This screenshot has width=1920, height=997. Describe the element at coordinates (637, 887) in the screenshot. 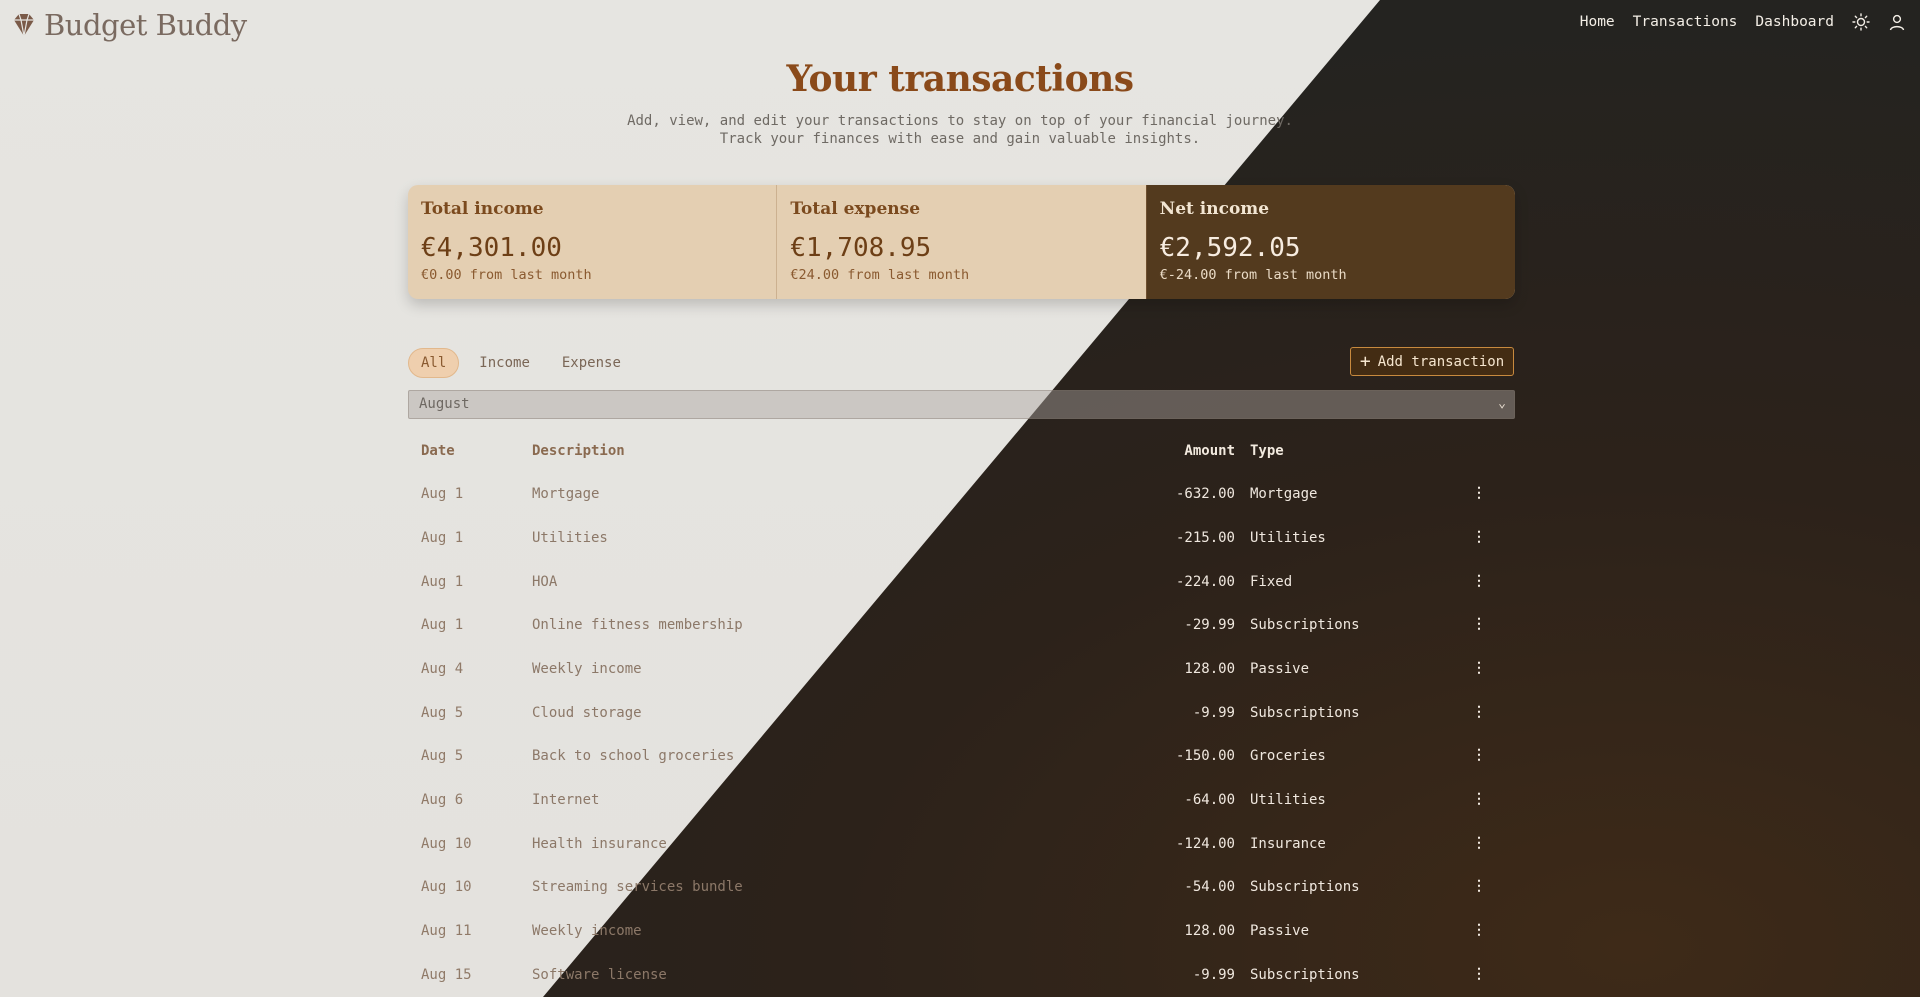

I see `cell-description: Streaming services bundle` at that location.